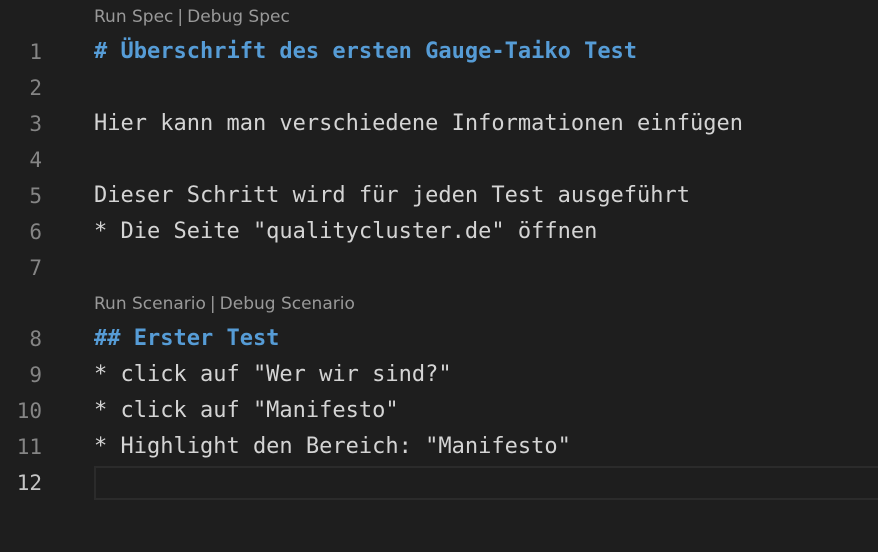  What do you see at coordinates (35, 232) in the screenshot?
I see `line-number: 6` at bounding box center [35, 232].